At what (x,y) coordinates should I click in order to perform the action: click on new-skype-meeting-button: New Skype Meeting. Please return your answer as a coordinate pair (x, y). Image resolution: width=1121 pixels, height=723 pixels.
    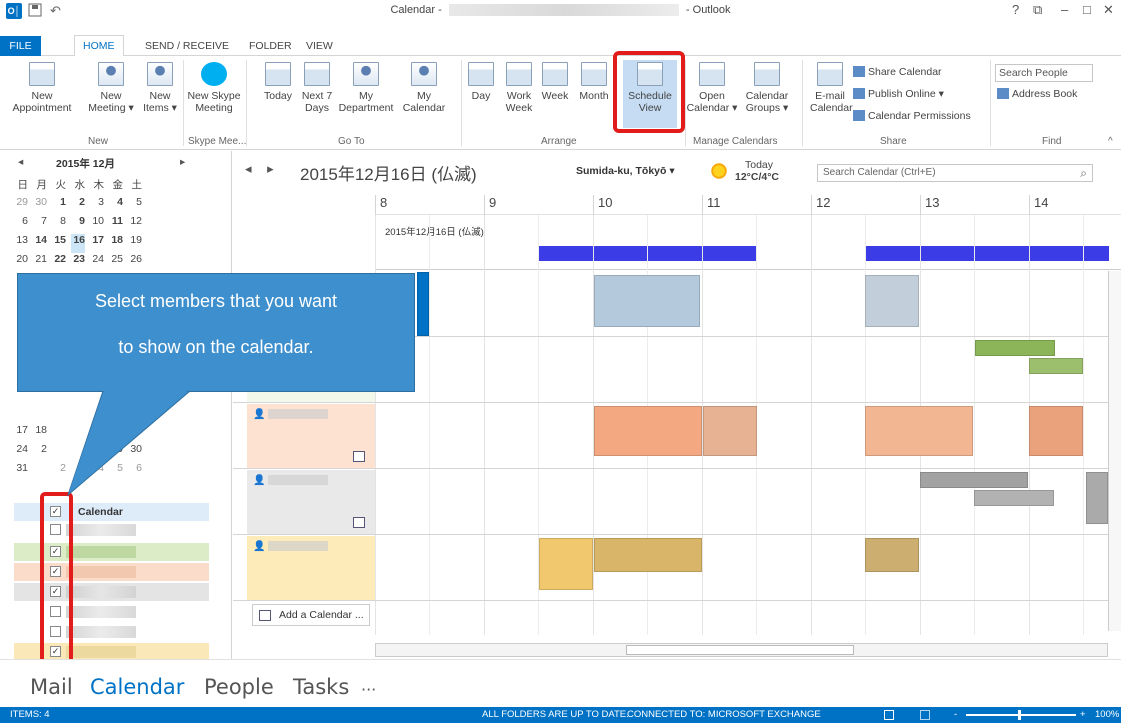
    Looking at the image, I should click on (214, 88).